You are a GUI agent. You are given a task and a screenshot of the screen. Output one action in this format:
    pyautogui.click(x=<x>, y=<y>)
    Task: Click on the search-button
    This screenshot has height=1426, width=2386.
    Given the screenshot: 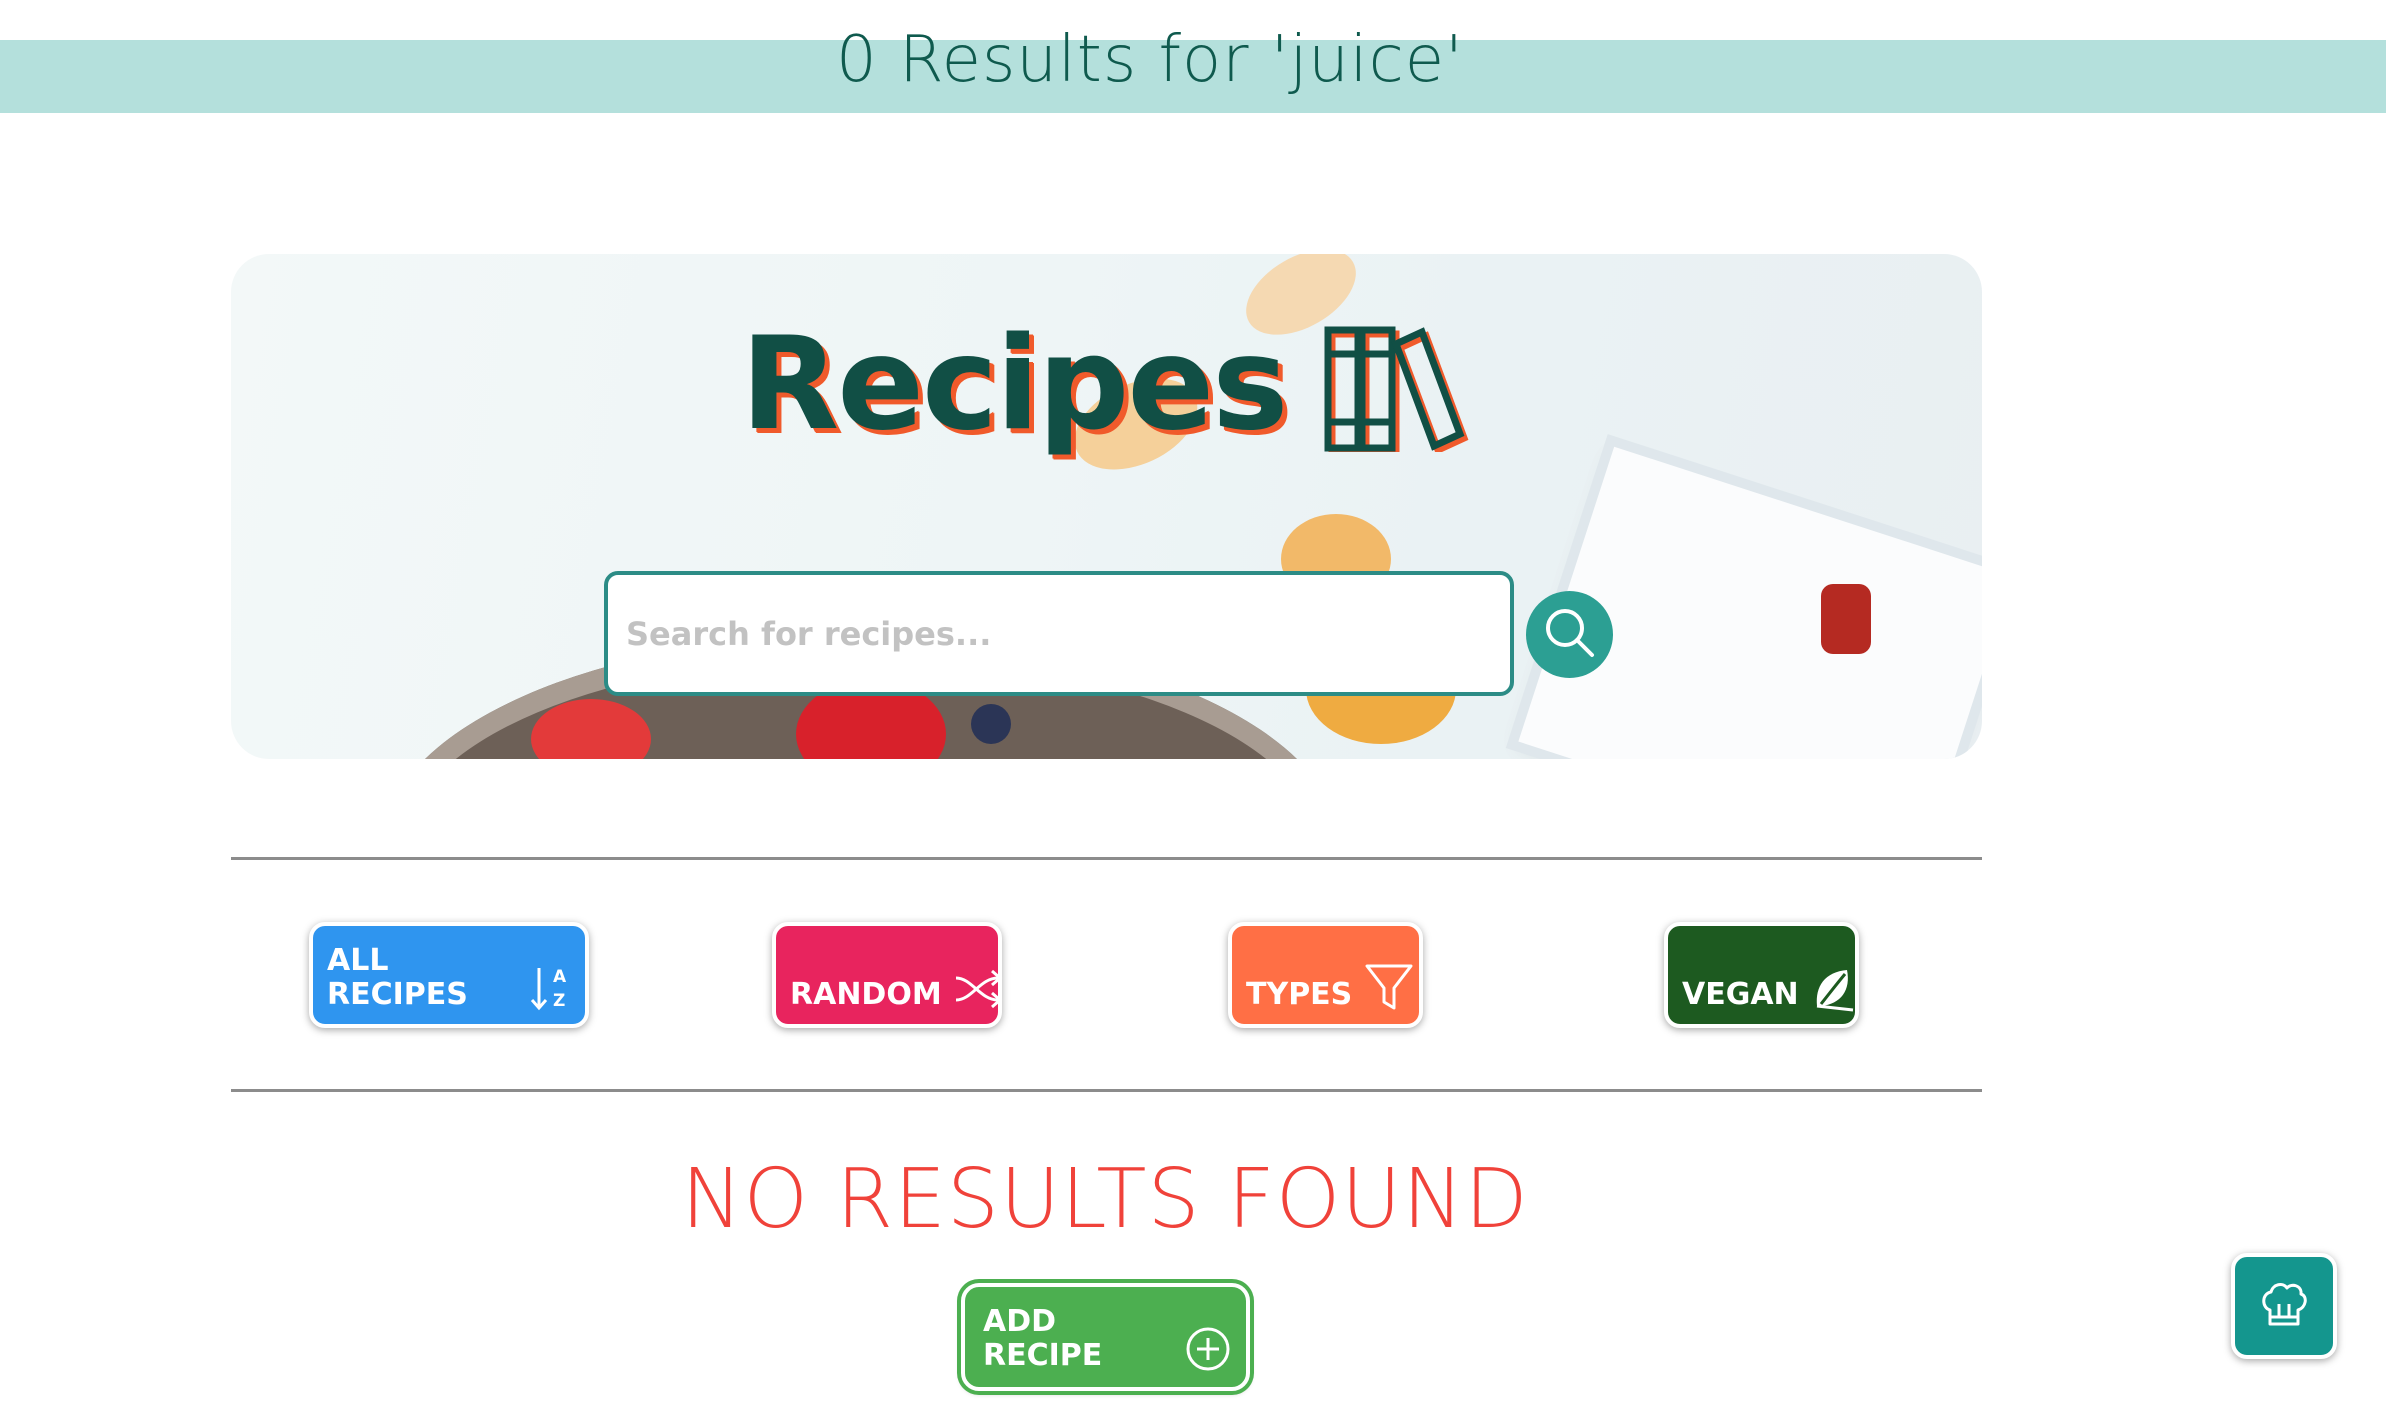 What is the action you would take?
    pyautogui.click(x=1569, y=634)
    